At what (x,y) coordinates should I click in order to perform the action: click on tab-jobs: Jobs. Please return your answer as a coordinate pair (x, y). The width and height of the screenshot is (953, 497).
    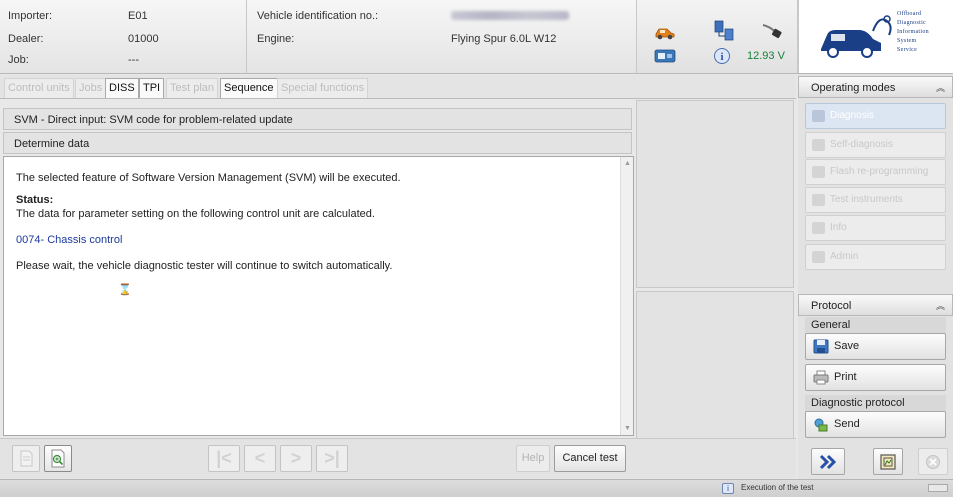
    Looking at the image, I should click on (91, 88).